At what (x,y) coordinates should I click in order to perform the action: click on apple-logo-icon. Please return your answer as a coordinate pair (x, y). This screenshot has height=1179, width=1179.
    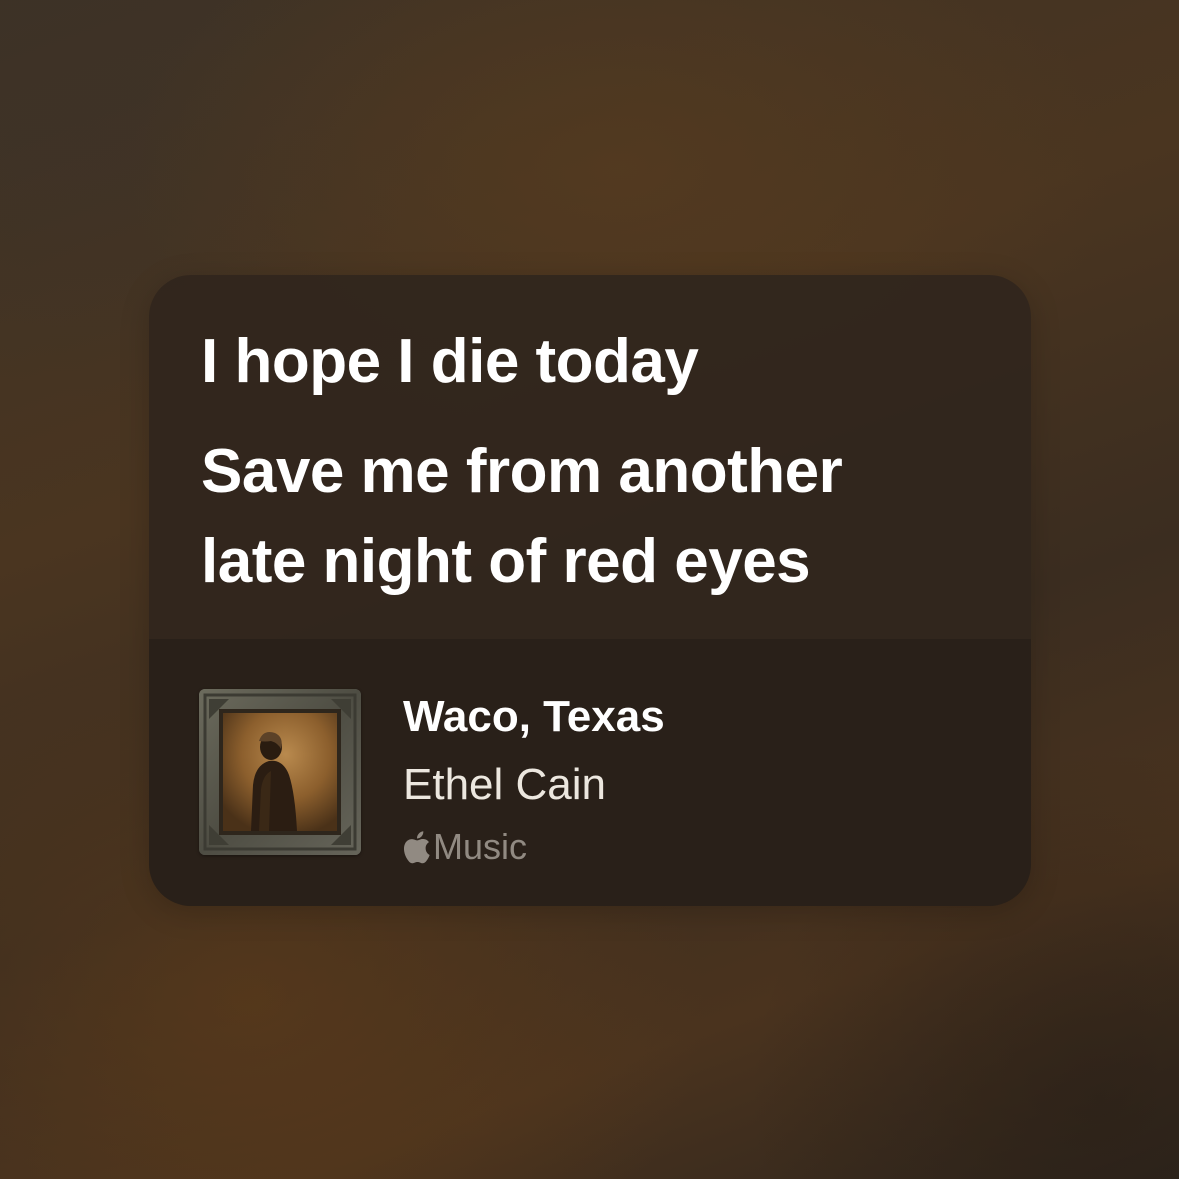
    Looking at the image, I should click on (416, 847).